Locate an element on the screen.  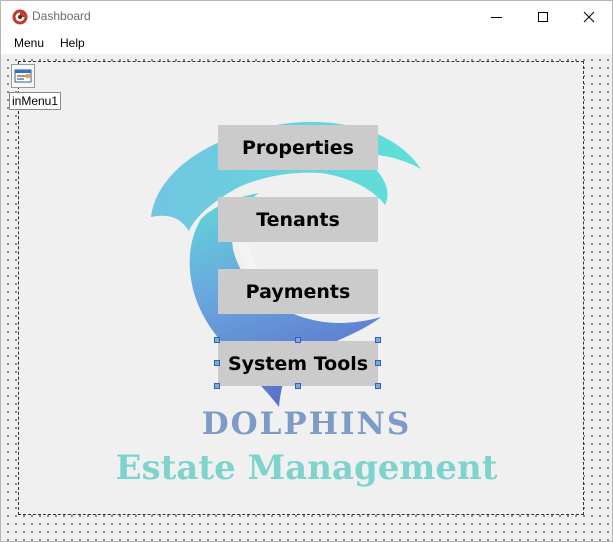
menu-bar: Menu Help is located at coordinates (306, 43).